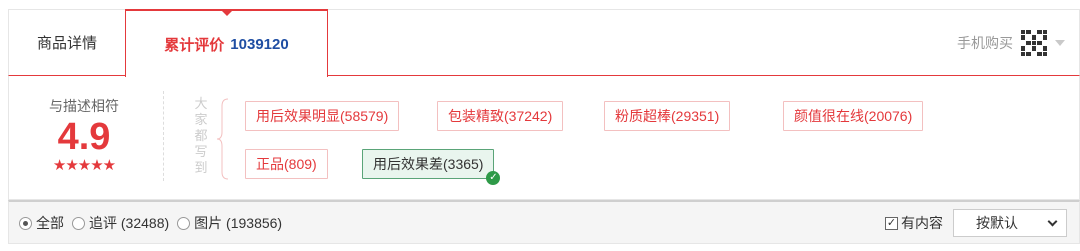 This screenshot has height=251, width=1080. I want to click on review-filters: 全部 追评 (32488) 图片 (193856), so click(154, 223).